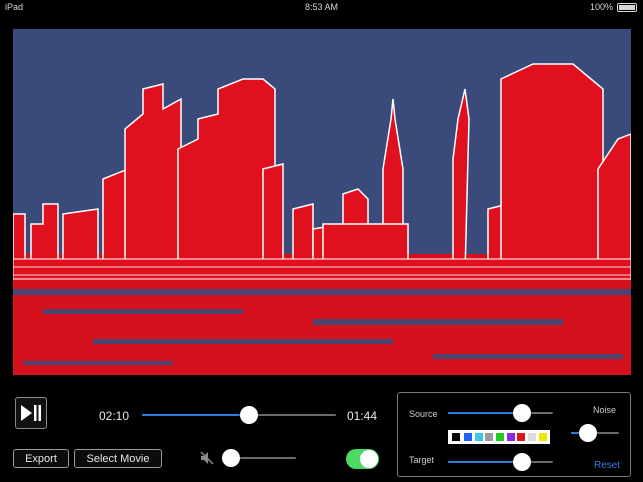  I want to click on position-thumb, so click(248, 415).